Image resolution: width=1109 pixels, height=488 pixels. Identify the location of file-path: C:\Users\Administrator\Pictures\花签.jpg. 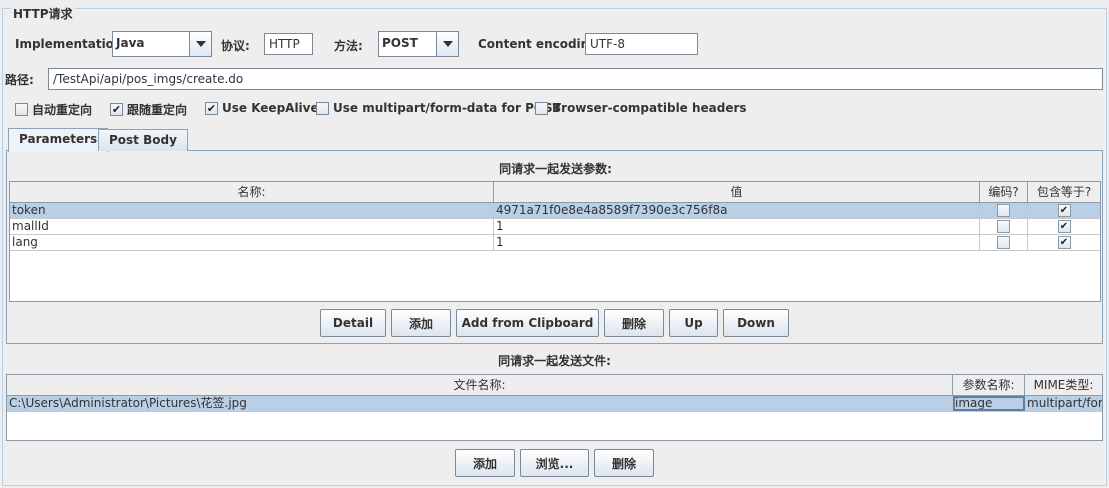
(480, 403).